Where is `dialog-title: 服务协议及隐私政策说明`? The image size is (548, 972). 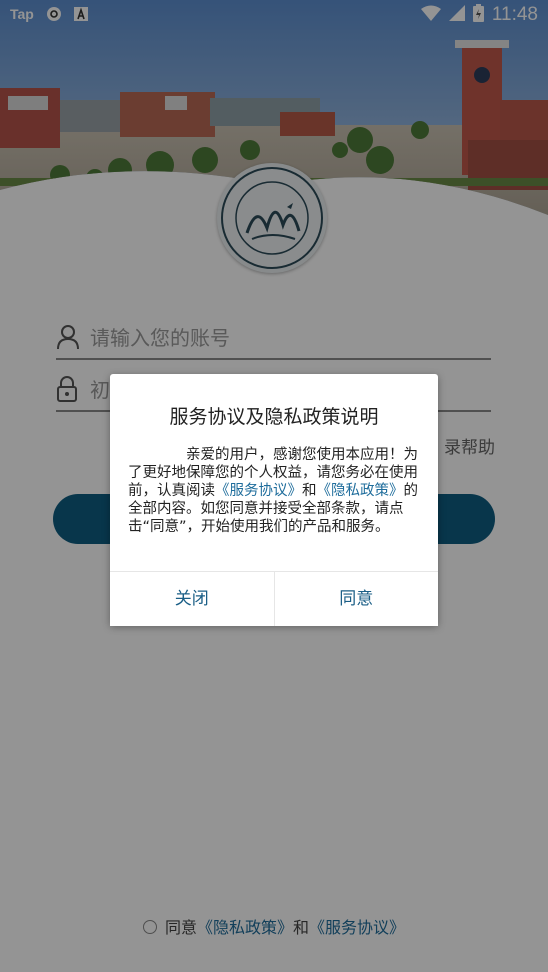
dialog-title: 服务协议及隐私政策说明 is located at coordinates (274, 417).